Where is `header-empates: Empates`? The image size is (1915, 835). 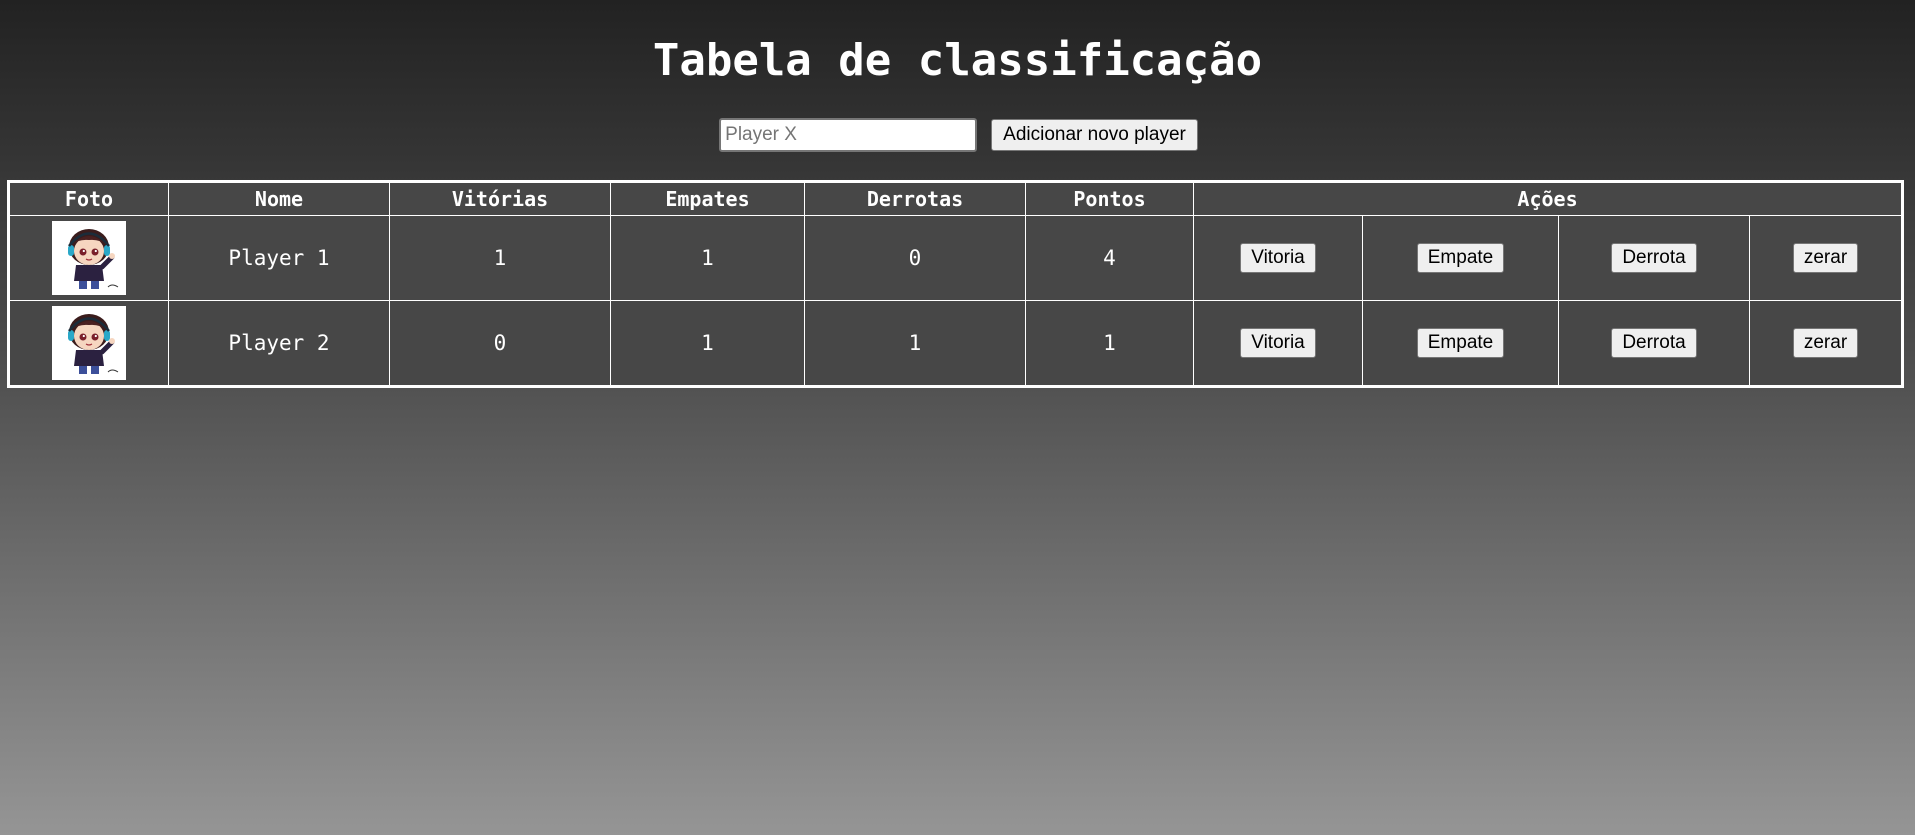 header-empates: Empates is located at coordinates (707, 198).